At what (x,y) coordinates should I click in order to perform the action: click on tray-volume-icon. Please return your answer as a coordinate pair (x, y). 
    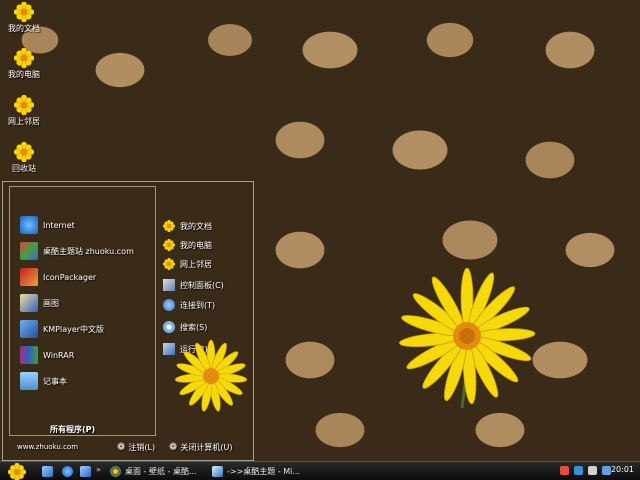
    Looking at the image, I should click on (592, 470).